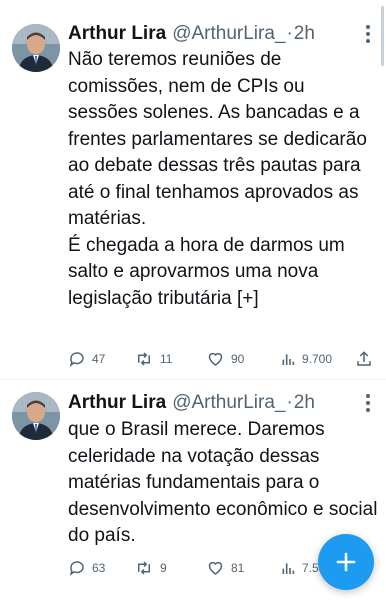 This screenshot has width=386, height=600. I want to click on tweet-actions: 47 11 90 9.700, so click(221, 359).